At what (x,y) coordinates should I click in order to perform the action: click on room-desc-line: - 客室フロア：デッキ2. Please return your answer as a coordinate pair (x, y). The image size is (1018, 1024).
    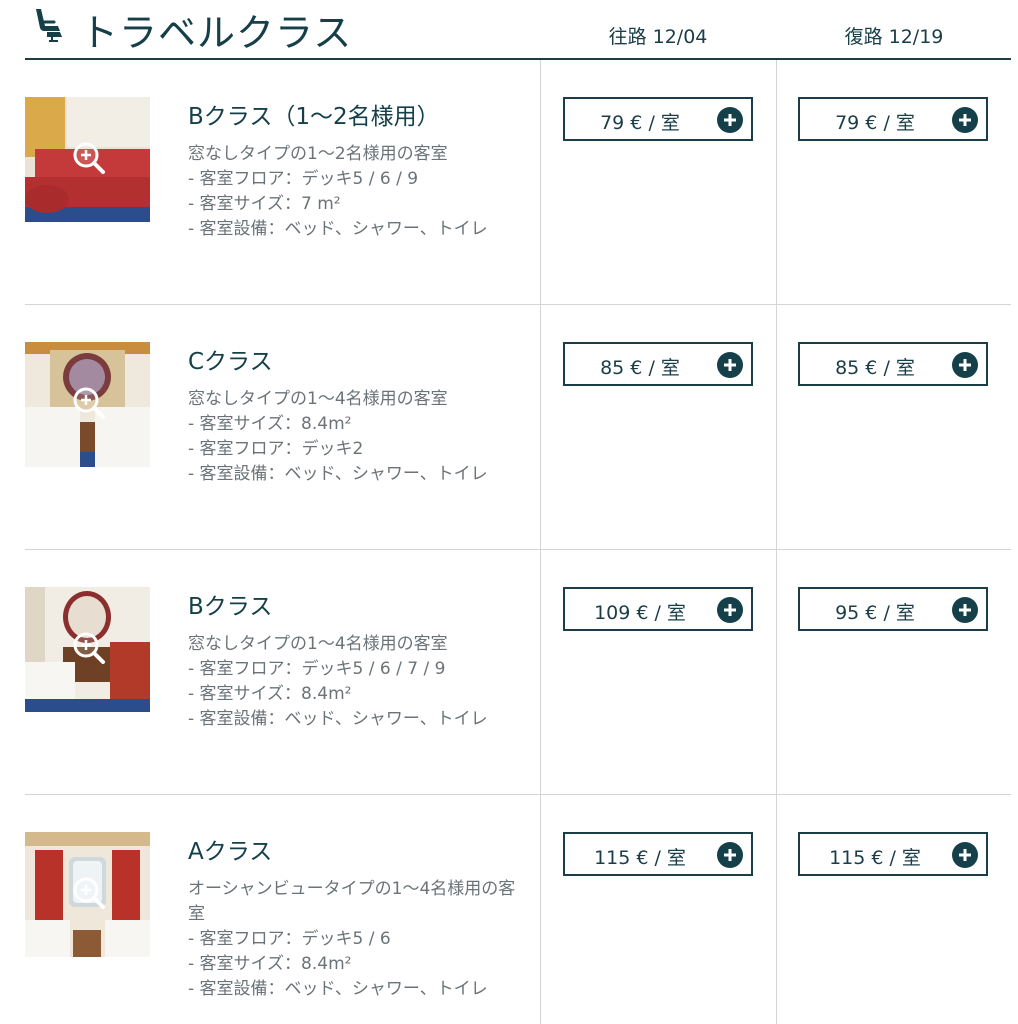
    Looking at the image, I should click on (276, 449).